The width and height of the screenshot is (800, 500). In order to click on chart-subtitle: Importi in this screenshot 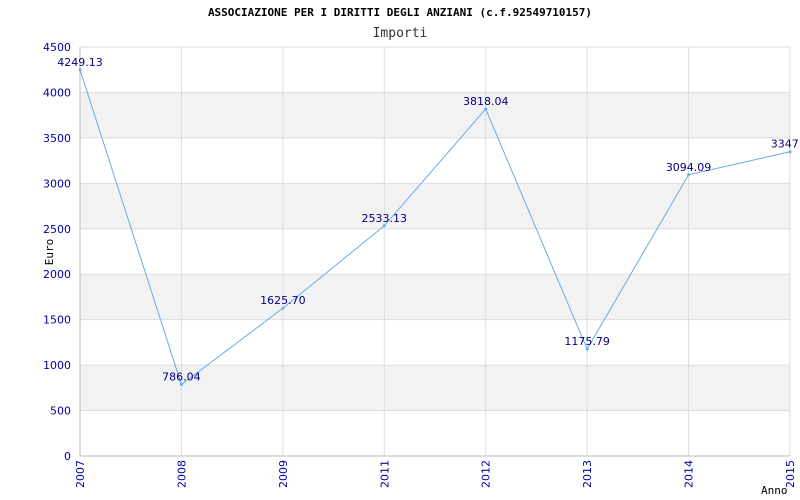, I will do `click(400, 33)`.